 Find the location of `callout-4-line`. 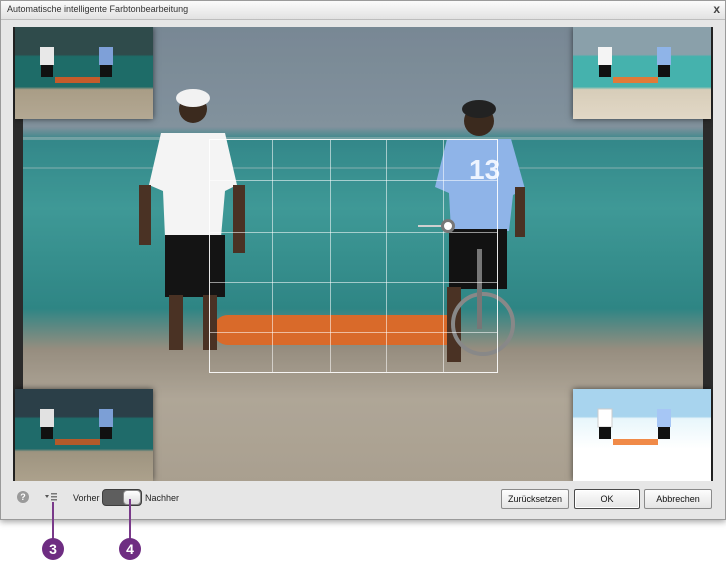

callout-4-line is located at coordinates (130, 519).